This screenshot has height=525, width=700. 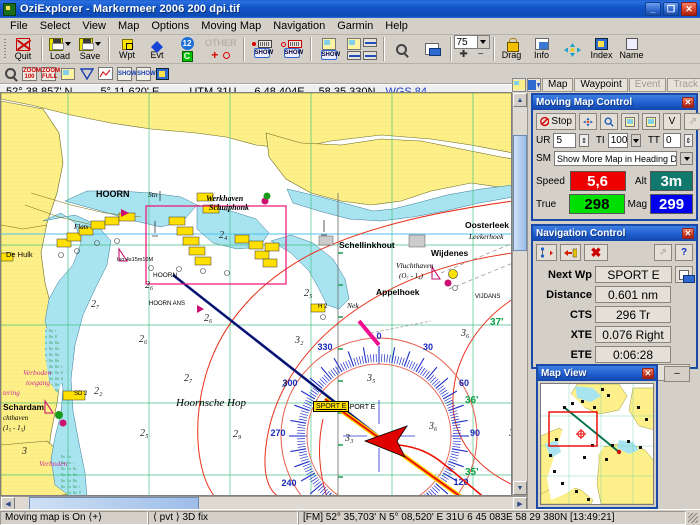 What do you see at coordinates (355, 26) in the screenshot?
I see `menu-item-garmin: Garmin` at bounding box center [355, 26].